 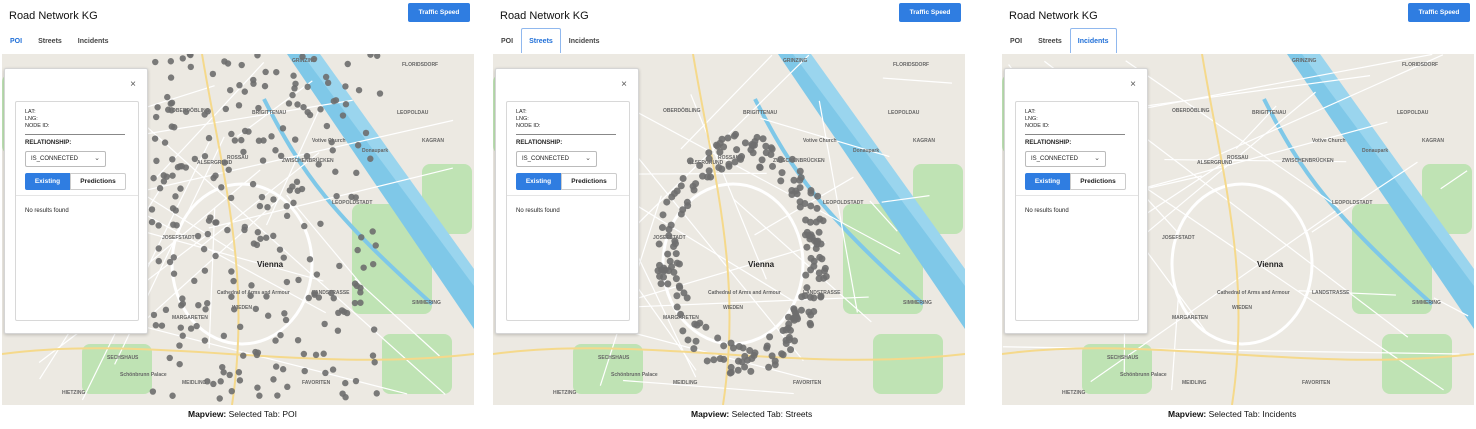 What do you see at coordinates (522, 119) in the screenshot?
I see `lng-label: LNG:` at bounding box center [522, 119].